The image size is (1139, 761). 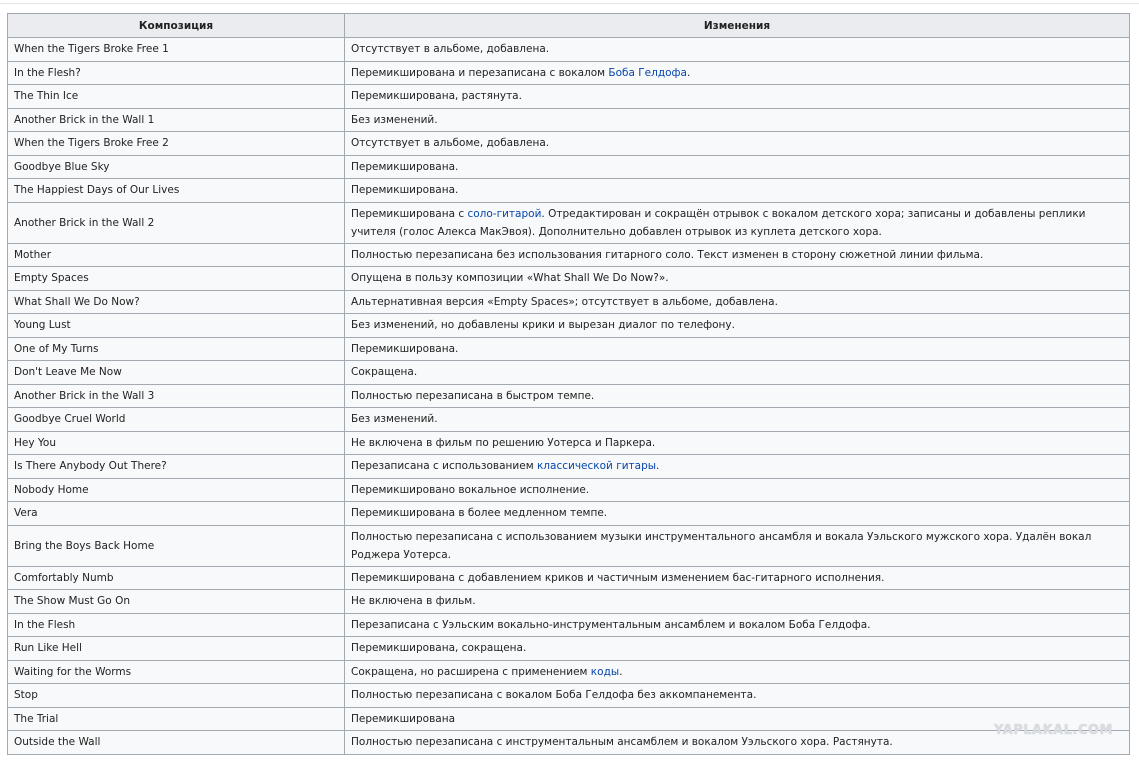 I want to click on composition-cell: Young Lust, so click(x=176, y=325).